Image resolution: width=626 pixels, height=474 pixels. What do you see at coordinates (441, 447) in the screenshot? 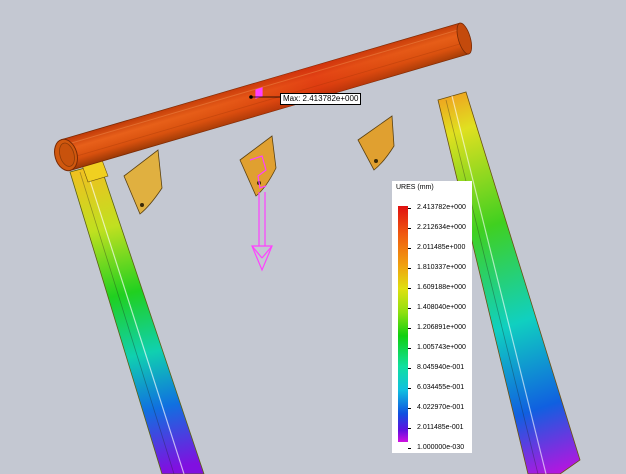
I see `legend-value-label: 1.000000e-030` at bounding box center [441, 447].